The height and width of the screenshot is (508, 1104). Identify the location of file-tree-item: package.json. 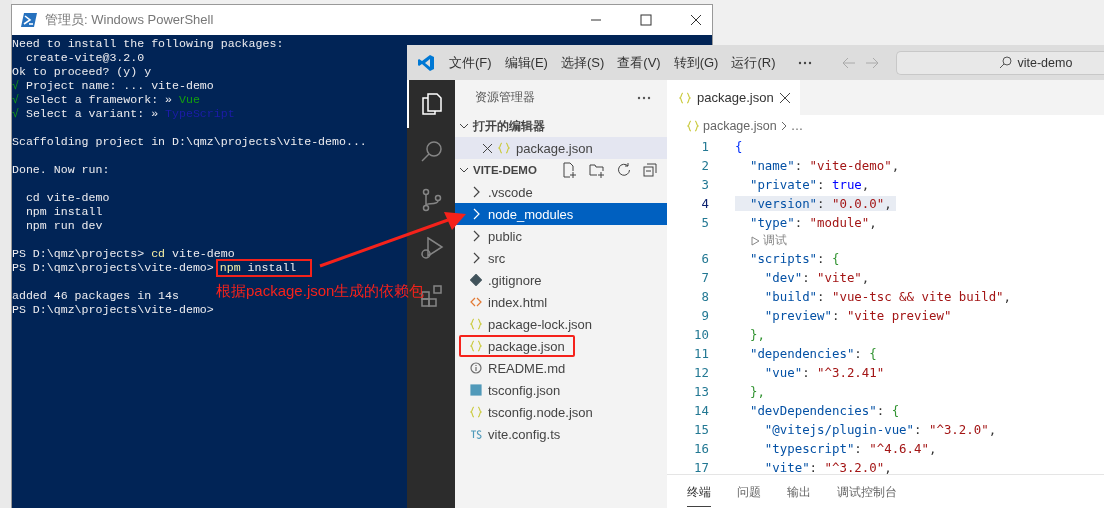
(517, 346).